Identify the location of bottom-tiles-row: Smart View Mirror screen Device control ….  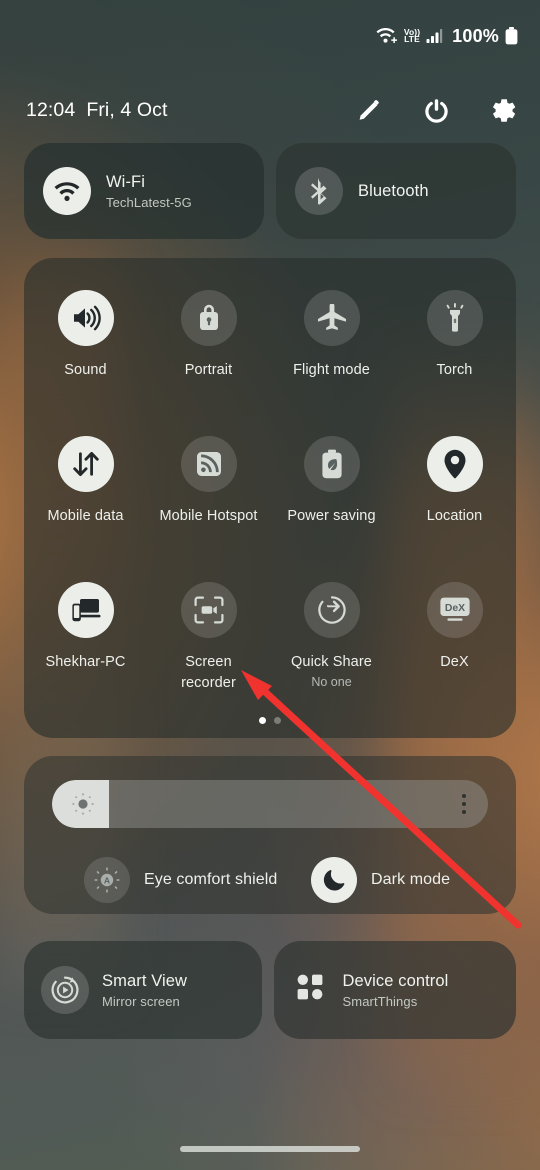
(270, 990).